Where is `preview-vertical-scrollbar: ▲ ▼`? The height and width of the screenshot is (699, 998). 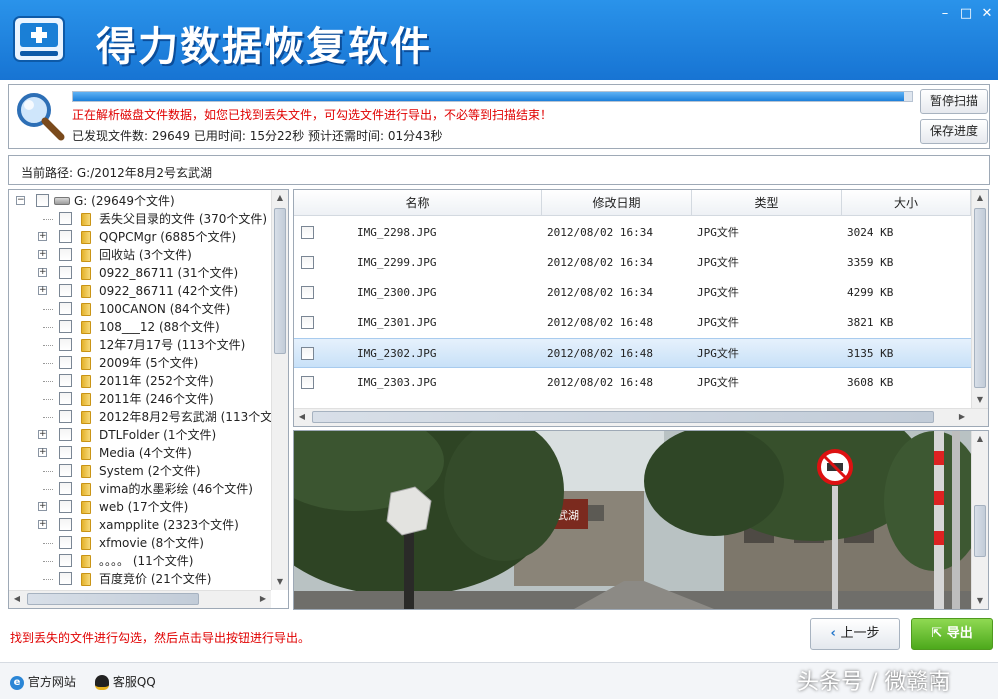
preview-vertical-scrollbar: ▲ ▼ is located at coordinates (979, 520).